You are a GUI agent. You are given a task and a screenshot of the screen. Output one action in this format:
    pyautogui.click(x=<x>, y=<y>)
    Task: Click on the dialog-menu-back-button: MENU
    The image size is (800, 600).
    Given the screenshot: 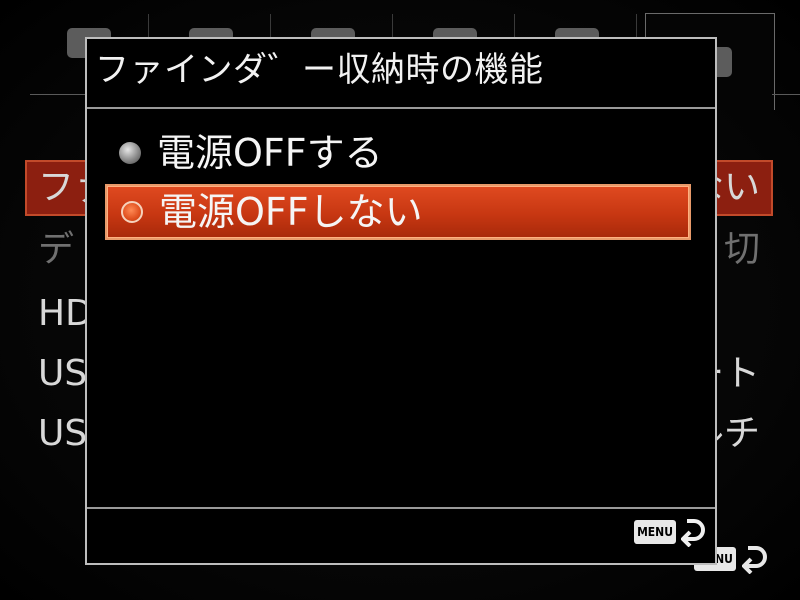 What is the action you would take?
    pyautogui.click(x=670, y=532)
    